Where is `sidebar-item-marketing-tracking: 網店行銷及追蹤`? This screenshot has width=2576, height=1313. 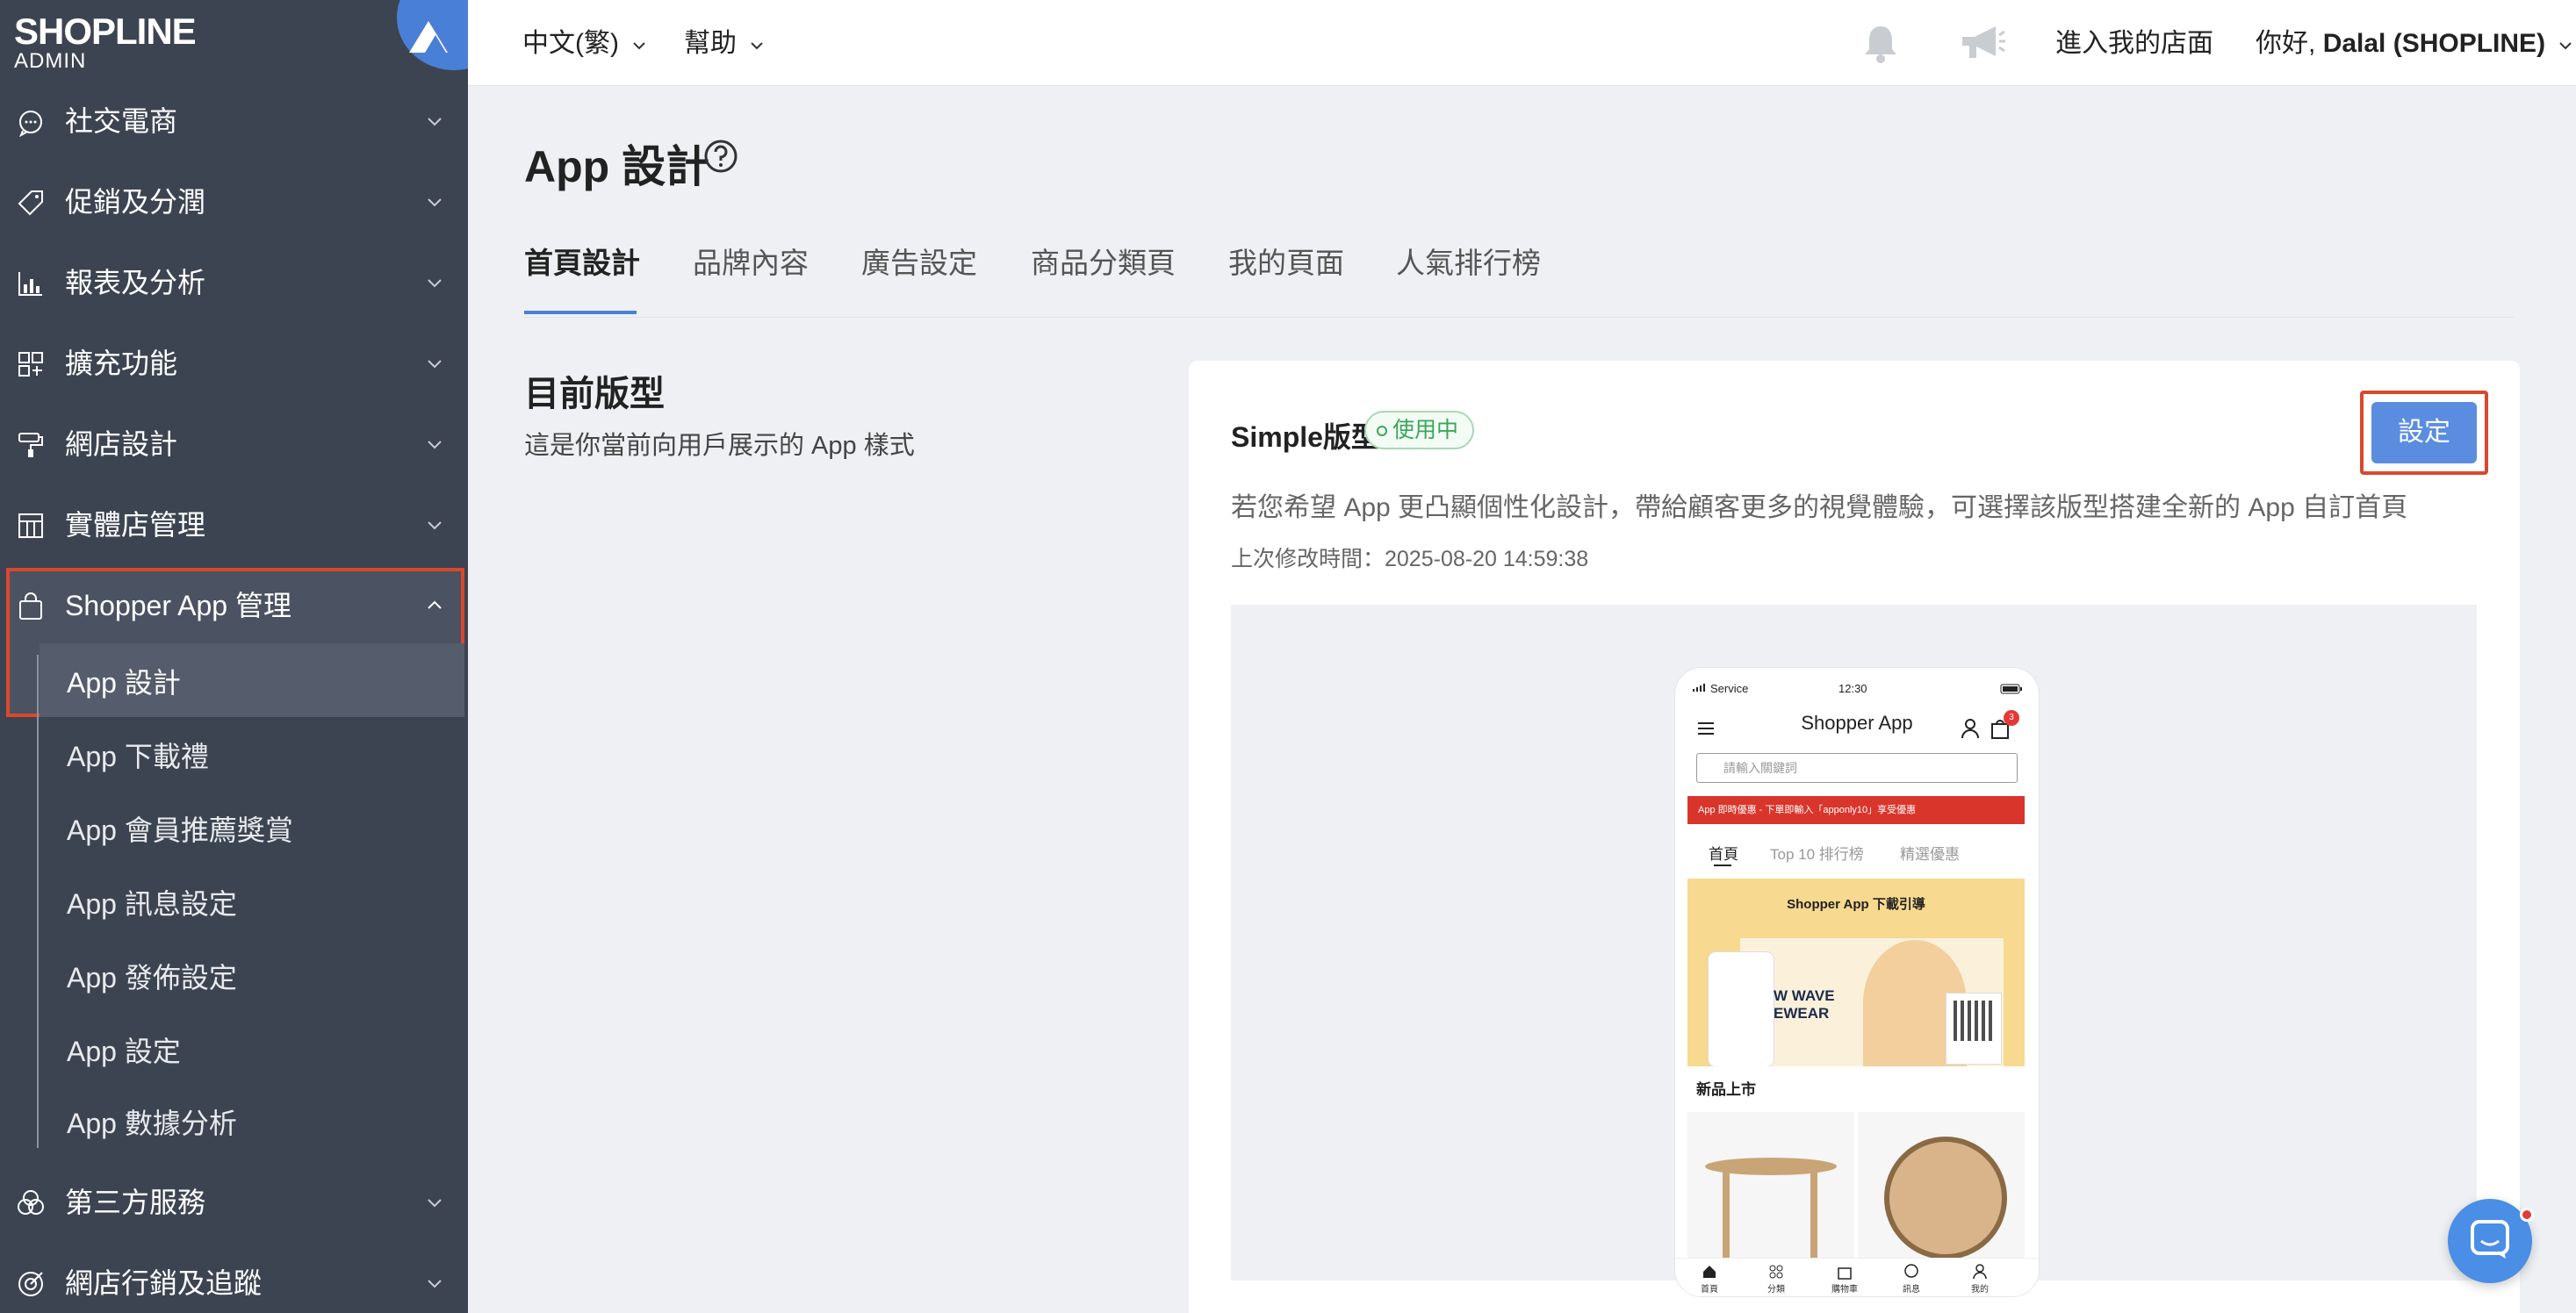
sidebar-item-marketing-tracking: 網店行銷及追蹤 is located at coordinates (234, 1278).